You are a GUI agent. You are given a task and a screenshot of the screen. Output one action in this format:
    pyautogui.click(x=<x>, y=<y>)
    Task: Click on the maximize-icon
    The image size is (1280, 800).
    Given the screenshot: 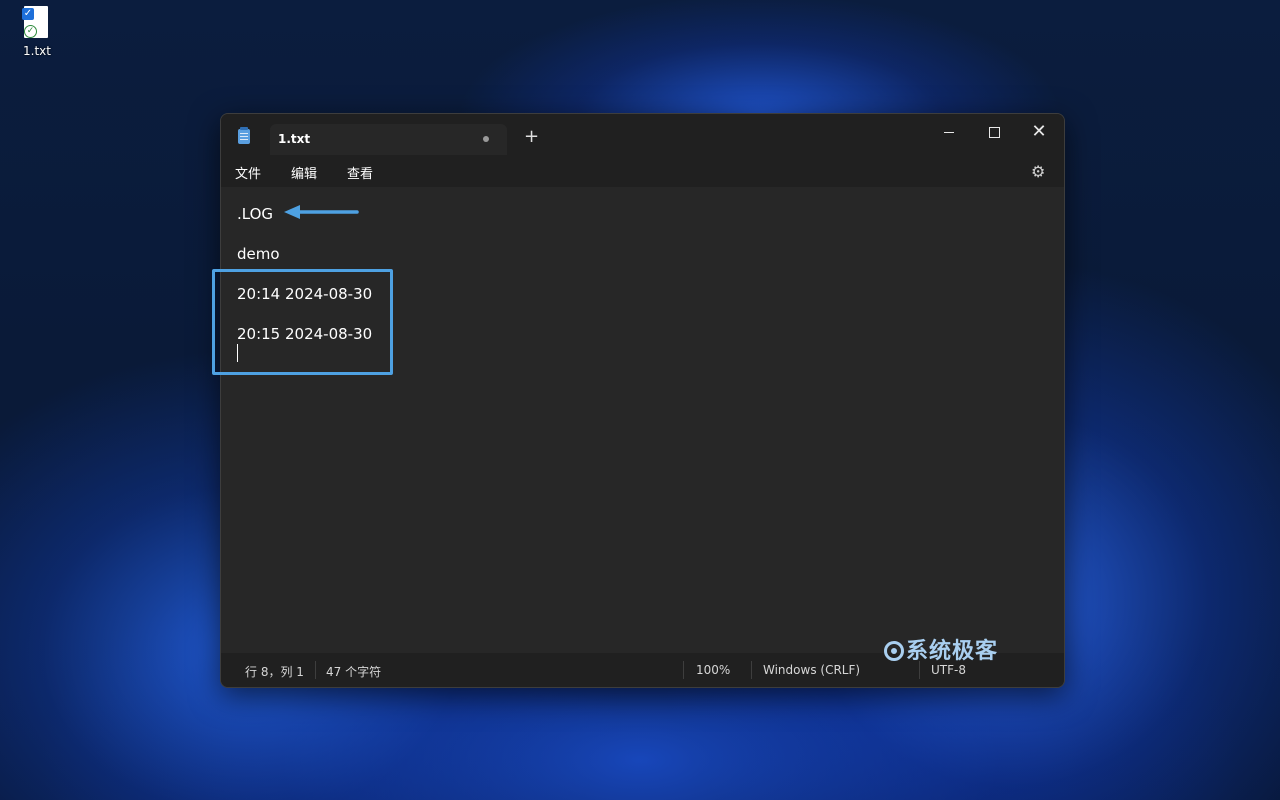 What is the action you would take?
    pyautogui.click(x=994, y=132)
    